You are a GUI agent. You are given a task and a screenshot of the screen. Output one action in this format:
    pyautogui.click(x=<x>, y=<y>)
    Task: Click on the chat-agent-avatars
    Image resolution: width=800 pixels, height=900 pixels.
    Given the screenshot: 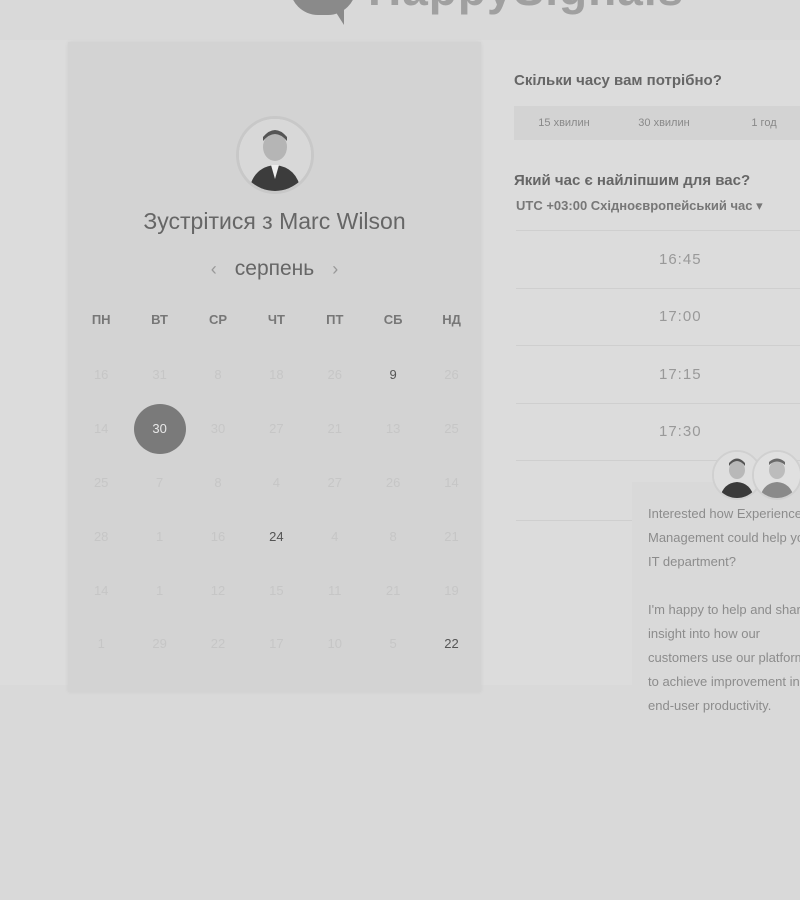 What is the action you would take?
    pyautogui.click(x=756, y=475)
    